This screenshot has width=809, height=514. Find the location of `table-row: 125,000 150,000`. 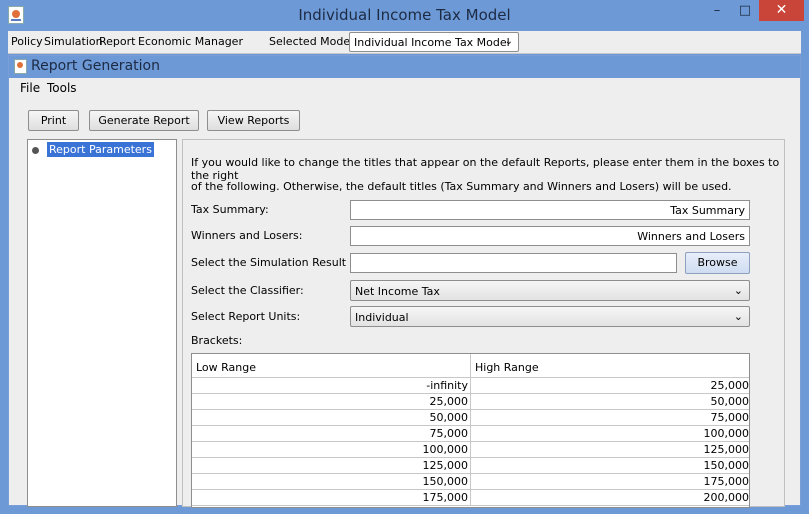

table-row: 125,000 150,000 is located at coordinates (471, 466).